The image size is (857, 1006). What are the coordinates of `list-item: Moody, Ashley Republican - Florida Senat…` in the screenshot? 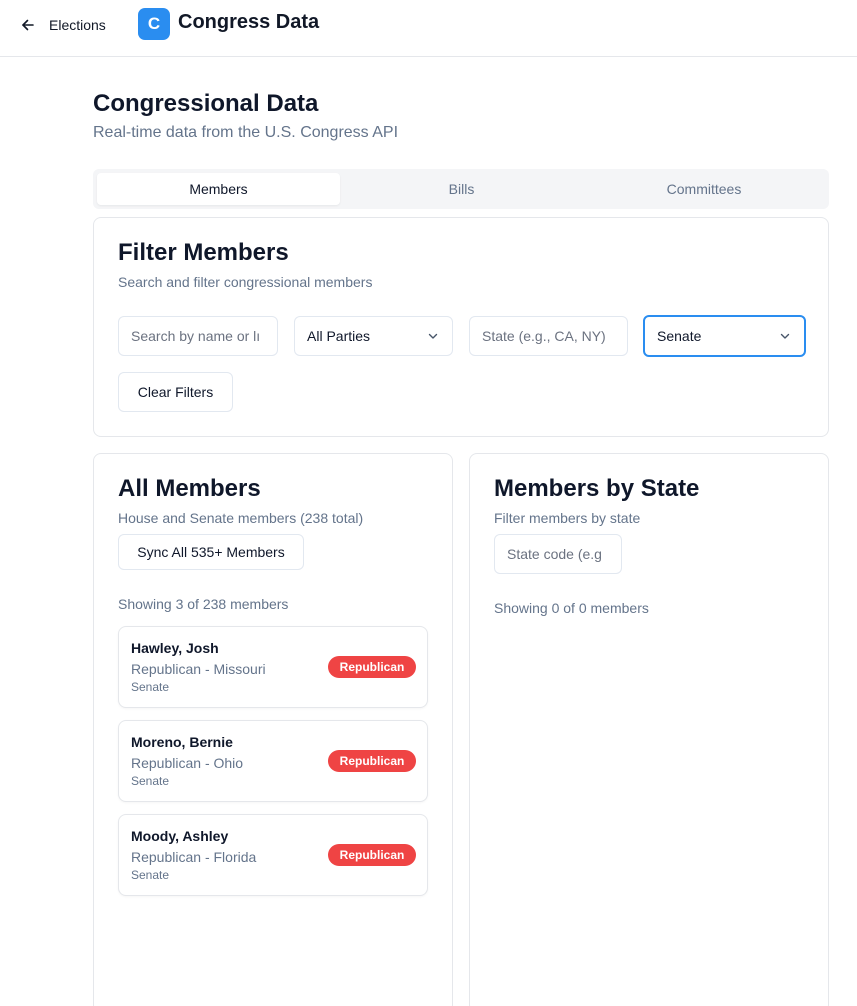 It's located at (273, 855).